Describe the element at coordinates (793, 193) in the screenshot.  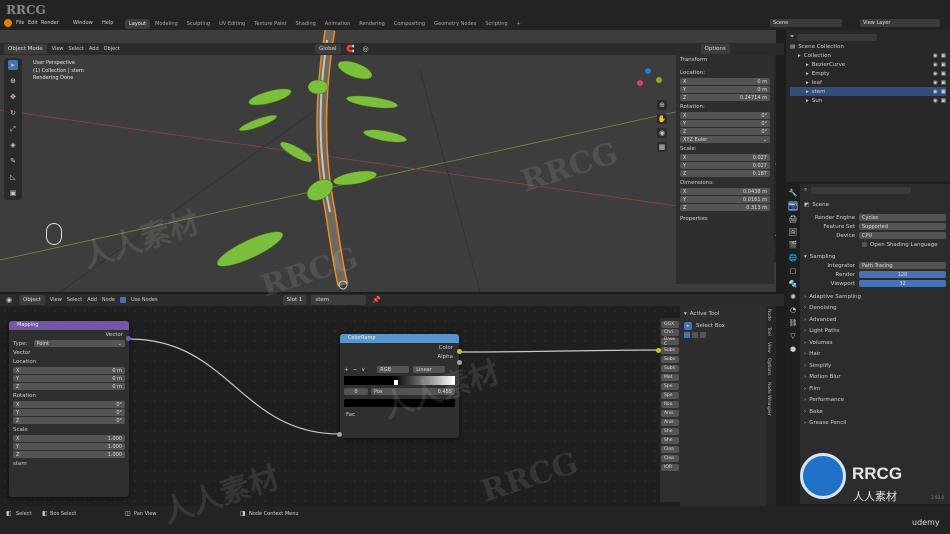
I see `tool-tab-icon: 🔧` at that location.